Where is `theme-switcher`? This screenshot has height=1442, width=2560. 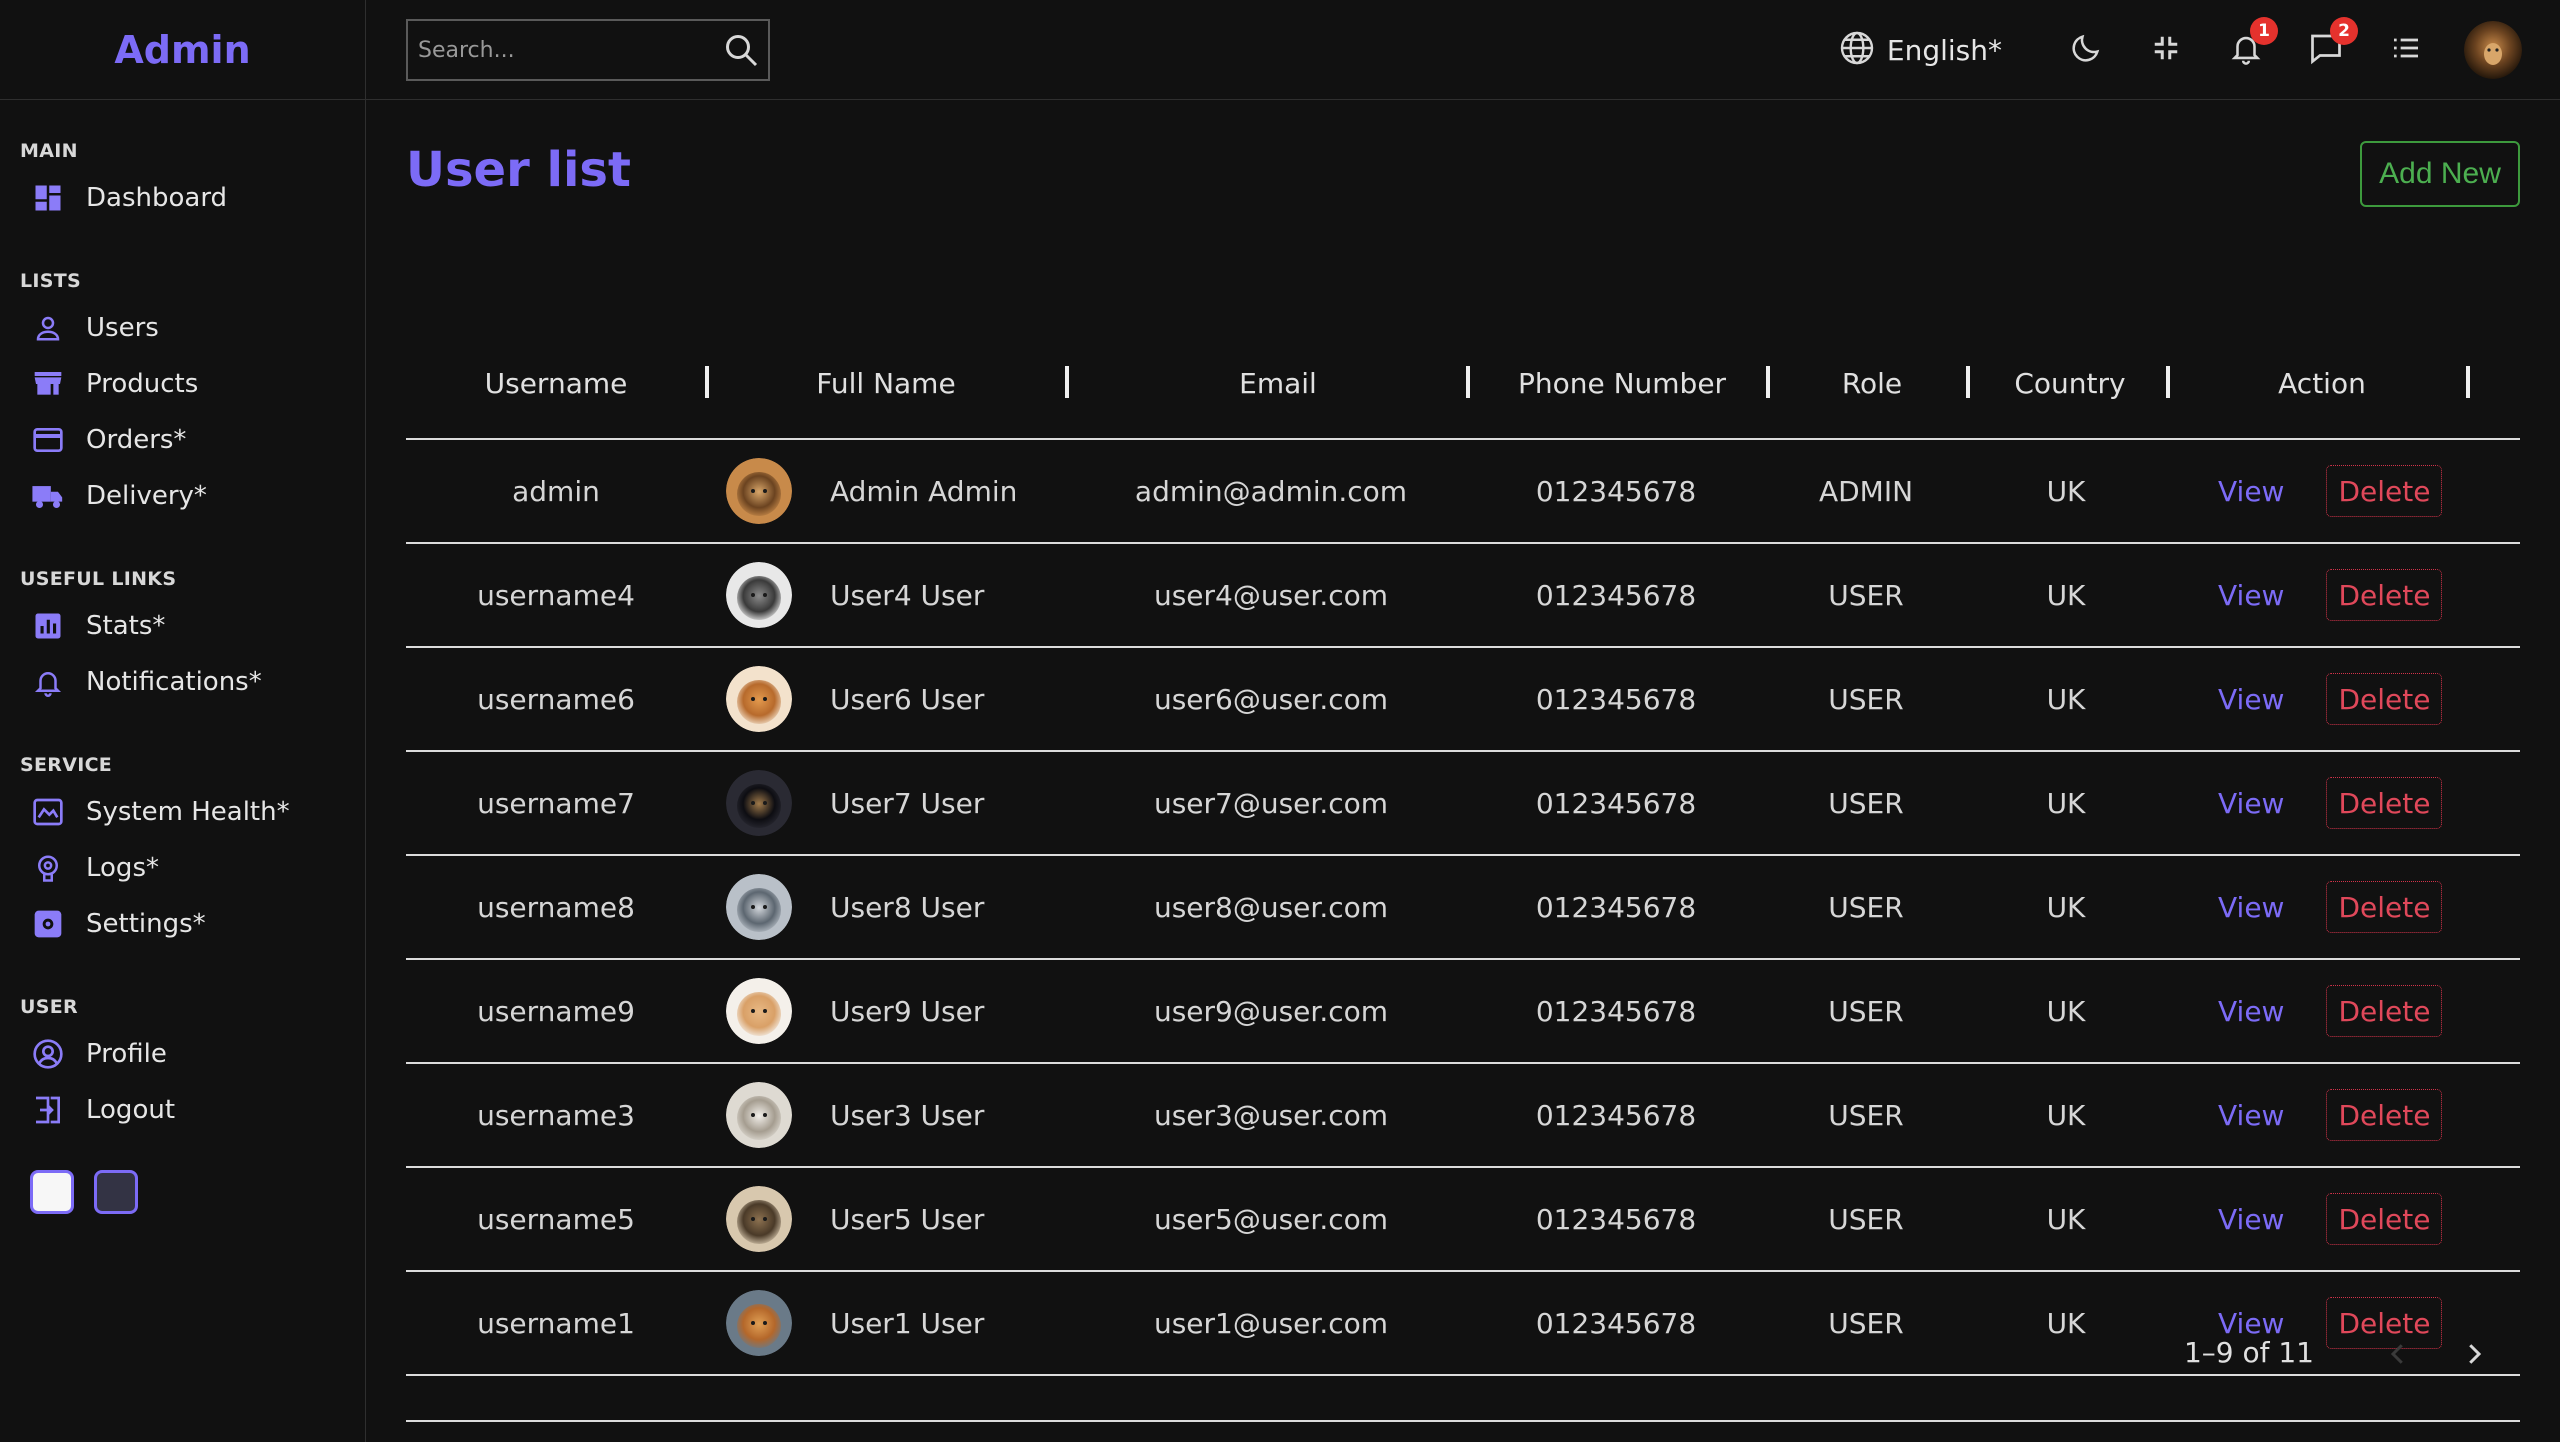 theme-switcher is located at coordinates (197, 1192).